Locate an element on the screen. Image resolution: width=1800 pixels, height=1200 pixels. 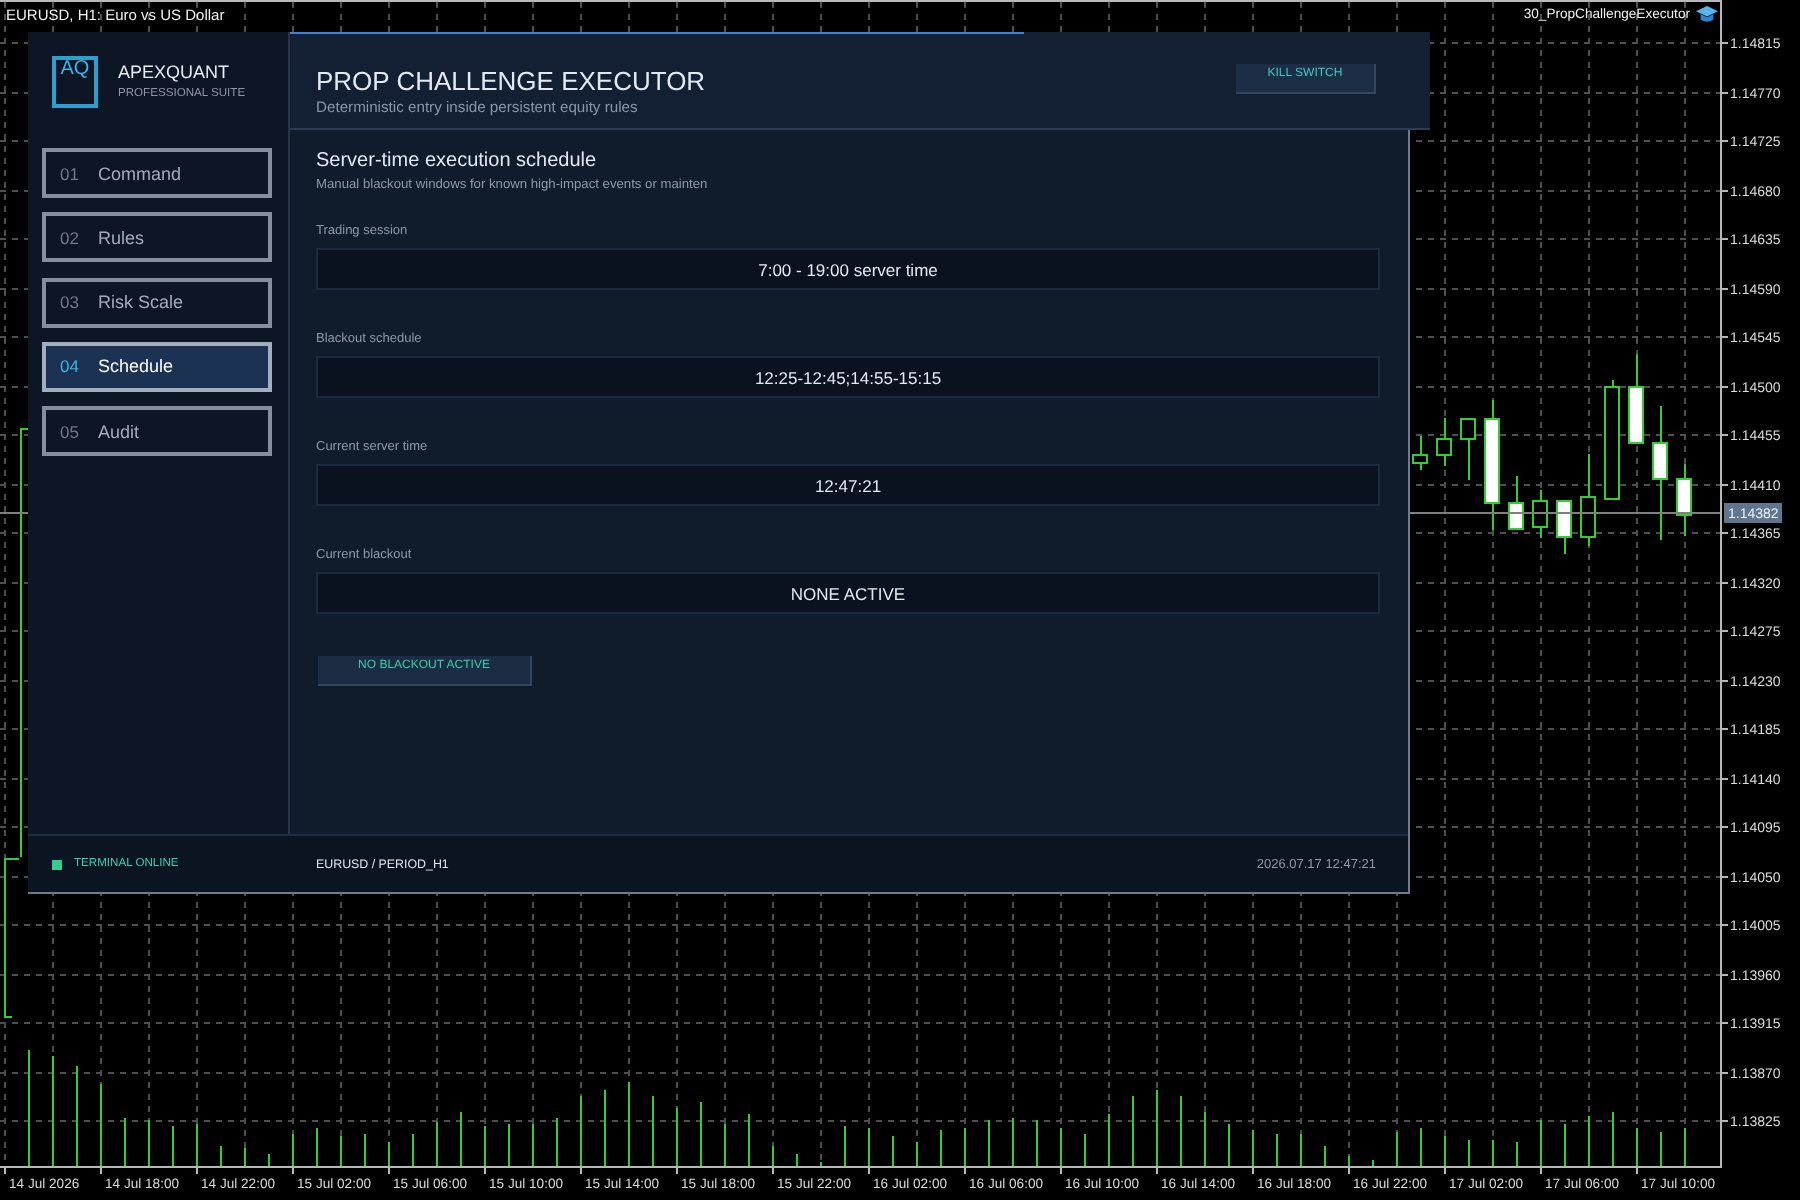
nav-item: 02 Rules is located at coordinates (157, 237).